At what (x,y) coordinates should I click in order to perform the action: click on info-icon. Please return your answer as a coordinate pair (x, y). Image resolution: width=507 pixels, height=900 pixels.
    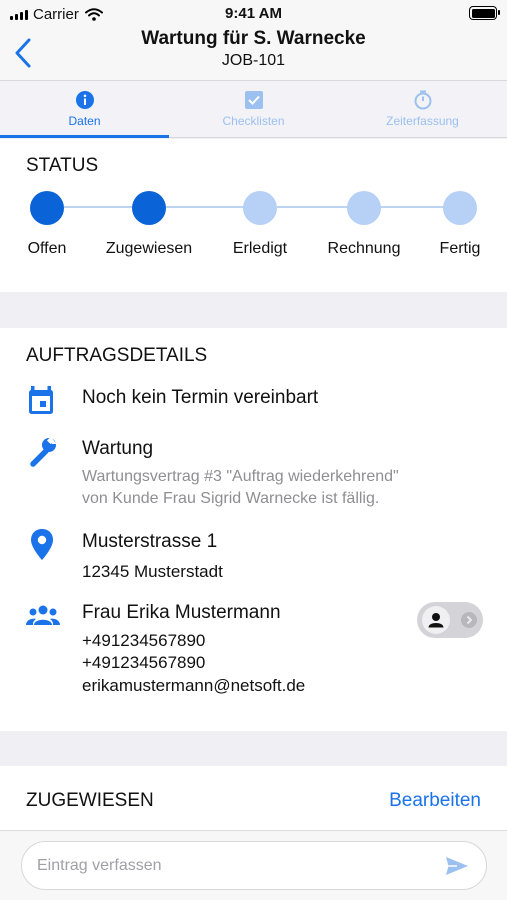
    Looking at the image, I should click on (84, 100).